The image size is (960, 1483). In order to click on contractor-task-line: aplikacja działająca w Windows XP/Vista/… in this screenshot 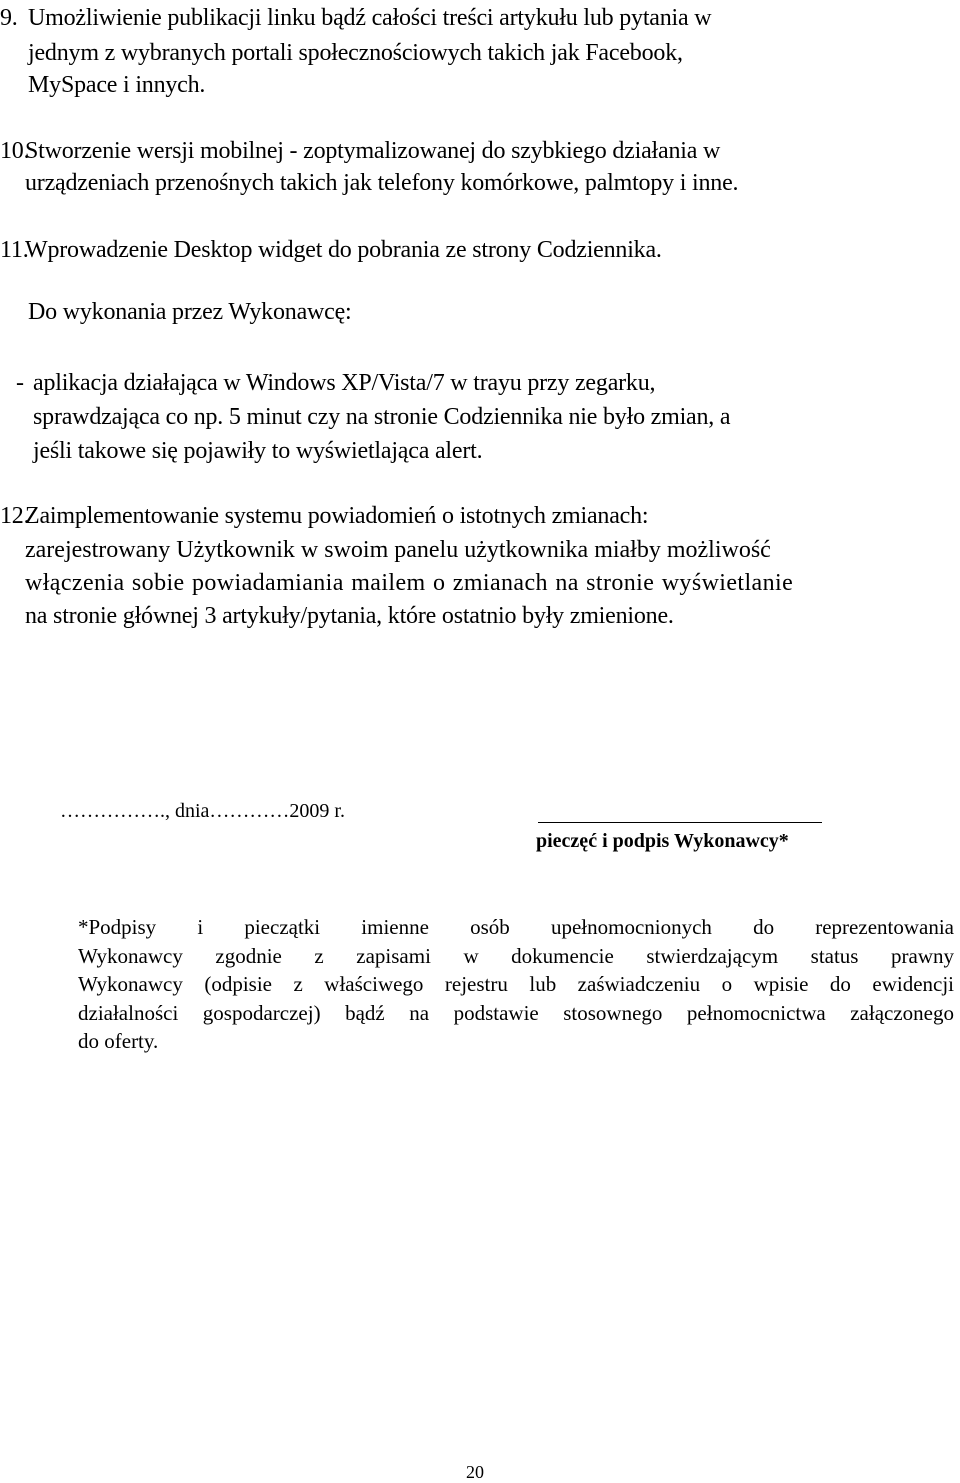, I will do `click(344, 383)`.